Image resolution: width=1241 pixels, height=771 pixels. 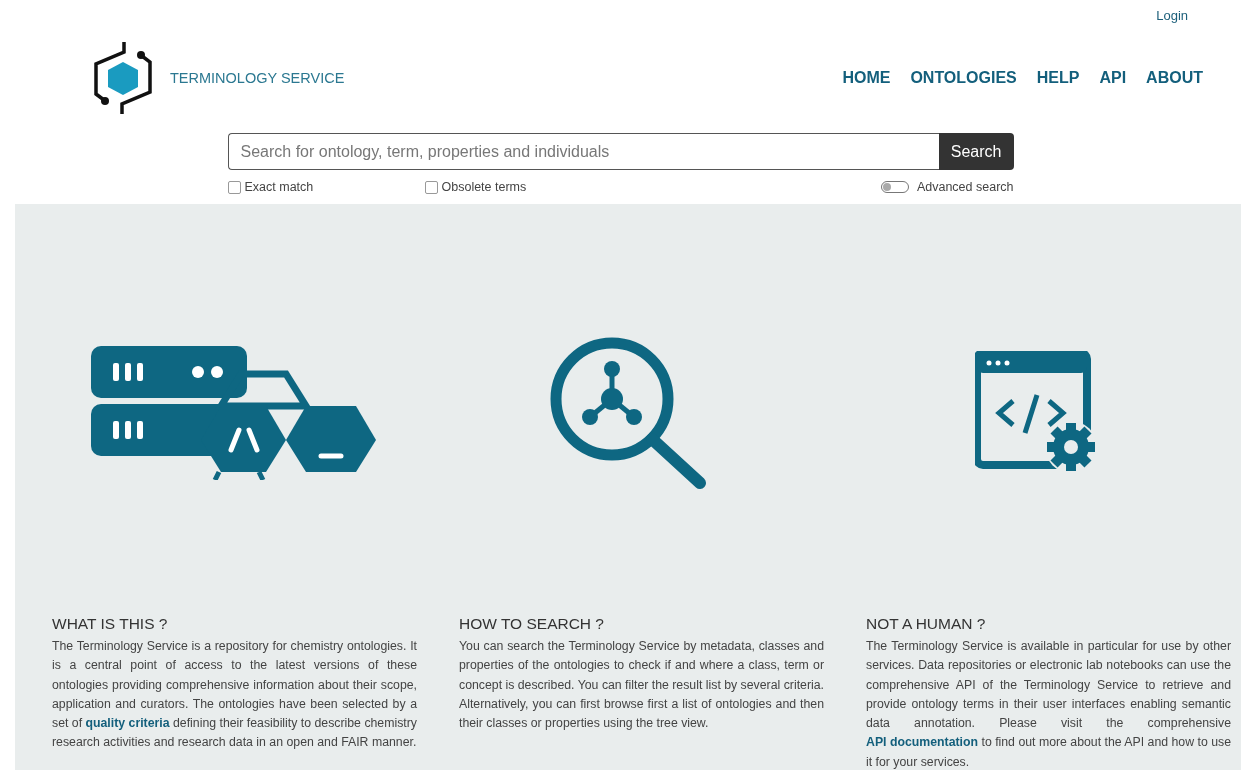 I want to click on section-heading: HOW TO SEARCH ?, so click(x=532, y=624).